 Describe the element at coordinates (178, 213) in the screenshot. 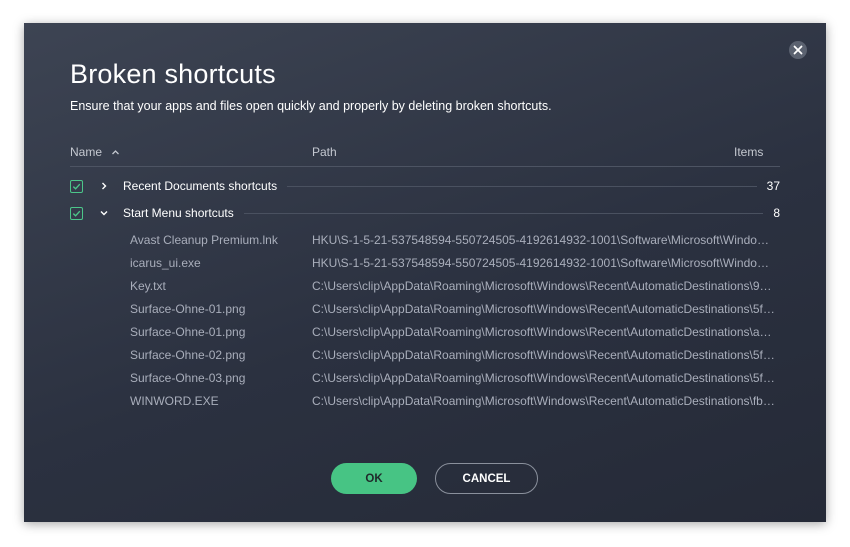

I see `group-label: Start Menu shortcuts` at that location.